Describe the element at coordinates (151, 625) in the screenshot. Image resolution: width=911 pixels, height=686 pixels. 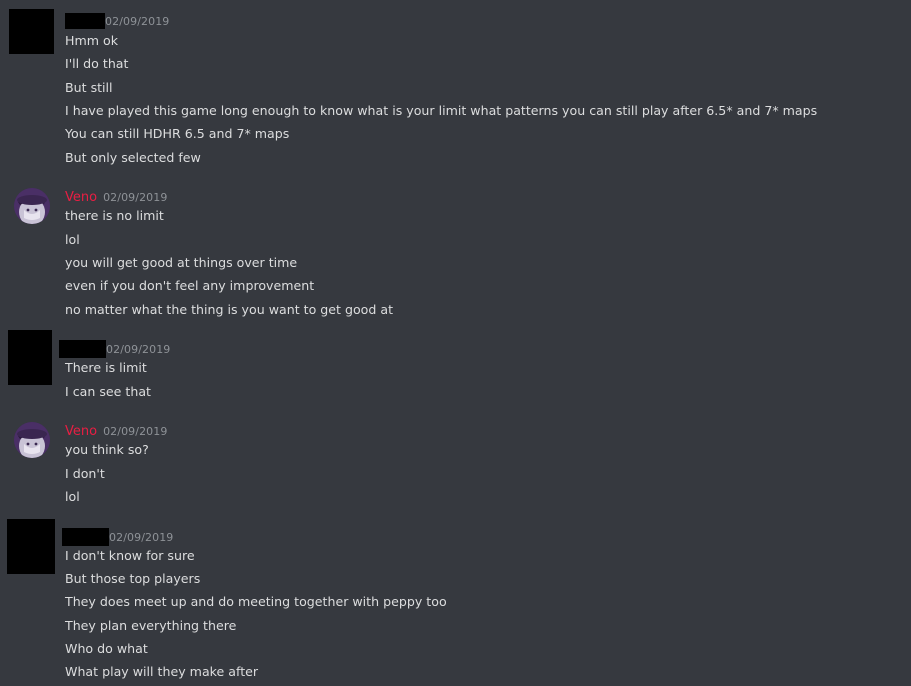
I see `message-text: They plan everything there` at that location.